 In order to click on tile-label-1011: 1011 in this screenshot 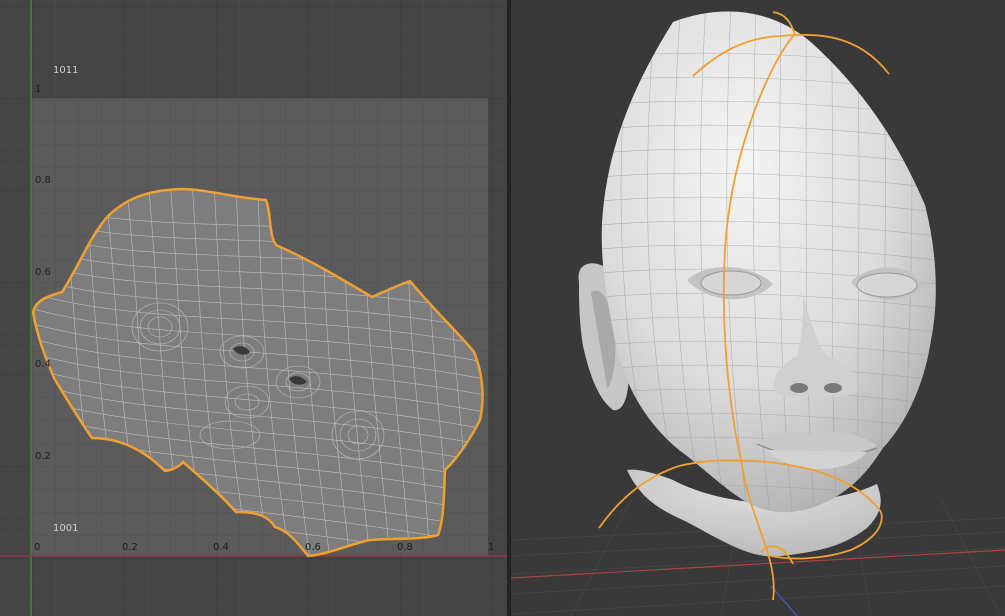, I will do `click(66, 70)`.